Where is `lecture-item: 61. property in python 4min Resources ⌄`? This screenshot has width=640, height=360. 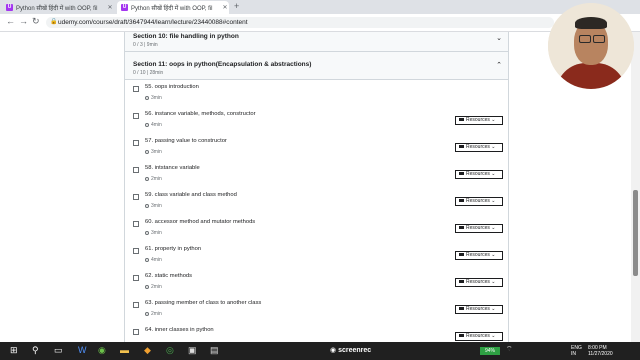 lecture-item: 61. property in python 4min Resources ⌄ is located at coordinates (316, 255).